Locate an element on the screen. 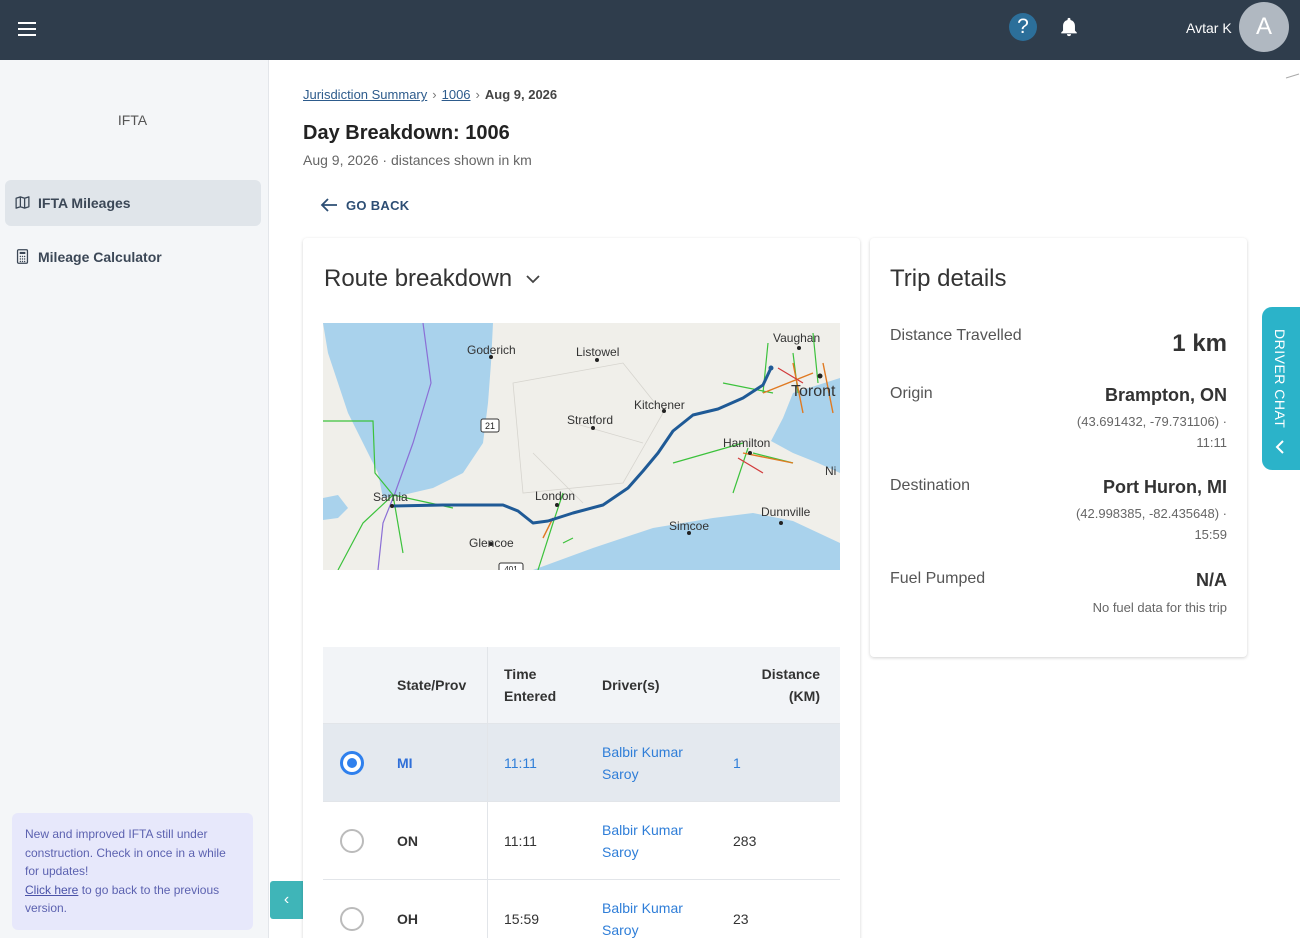  origin-value: Brampton, ON is located at coordinates (1165, 395).